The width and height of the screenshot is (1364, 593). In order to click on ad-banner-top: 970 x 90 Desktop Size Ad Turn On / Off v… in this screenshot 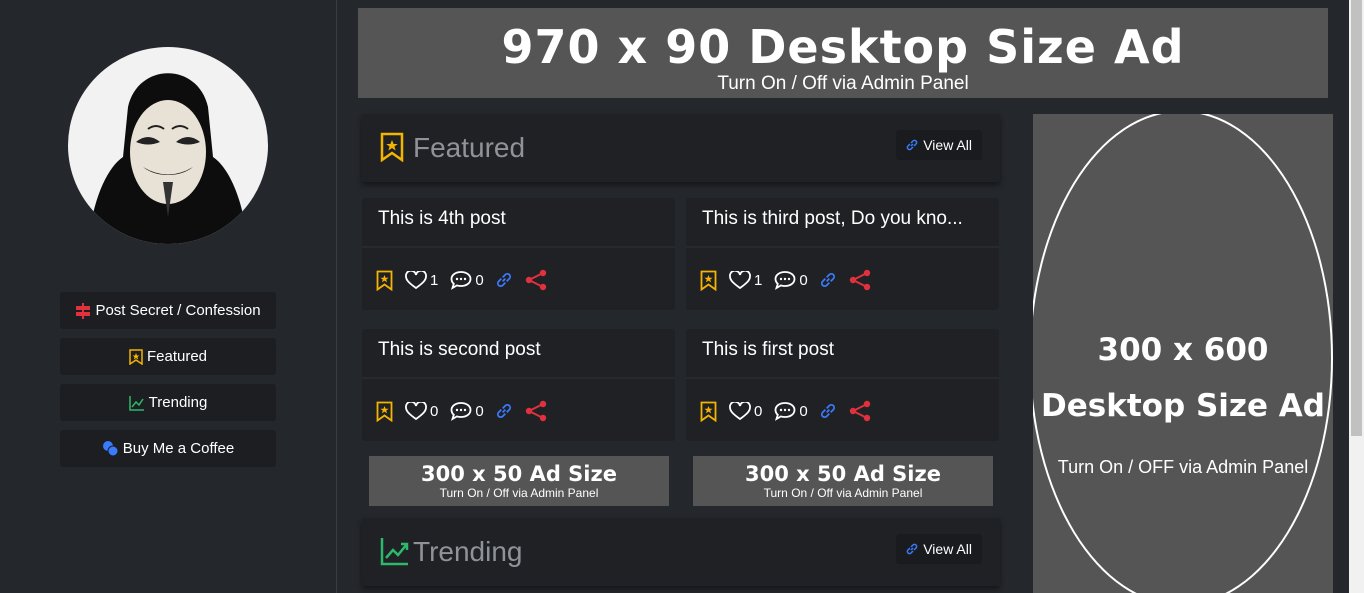, I will do `click(843, 53)`.